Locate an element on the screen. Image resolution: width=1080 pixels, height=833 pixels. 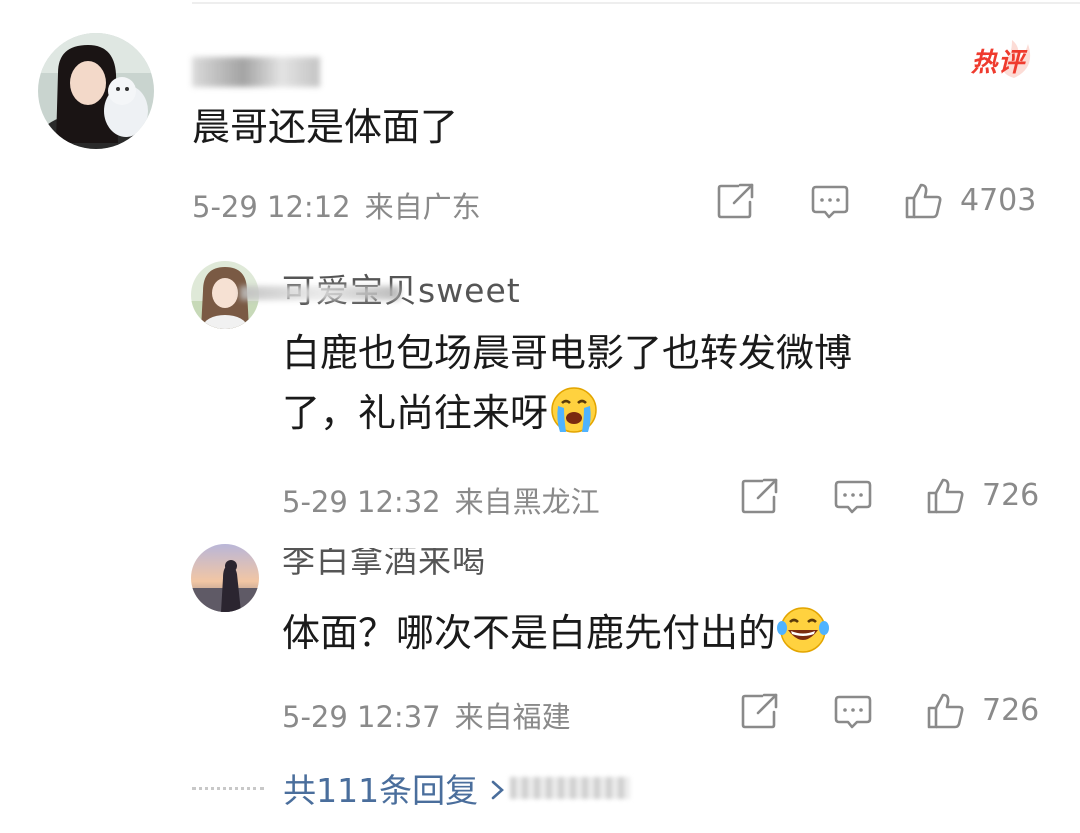
more-replies-link: 共111条回复 is located at coordinates (380, 790).